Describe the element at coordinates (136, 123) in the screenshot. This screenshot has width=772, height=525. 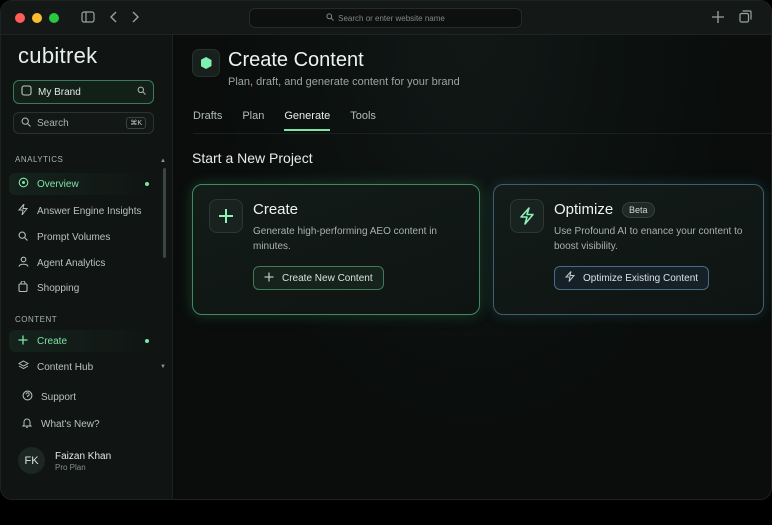
I see `search-shortcut: ⌘K` at that location.